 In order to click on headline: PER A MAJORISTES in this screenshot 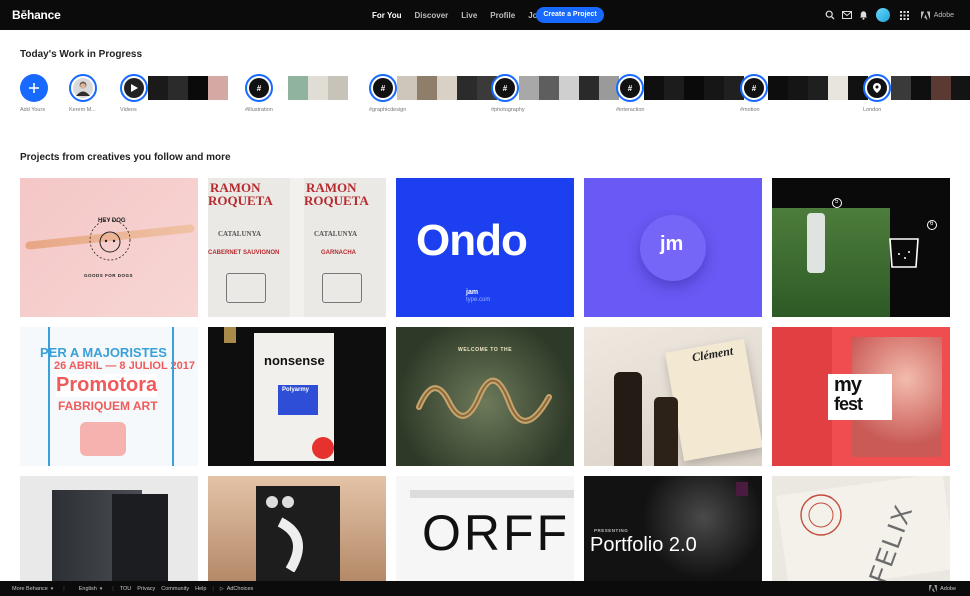, I will do `click(103, 352)`.